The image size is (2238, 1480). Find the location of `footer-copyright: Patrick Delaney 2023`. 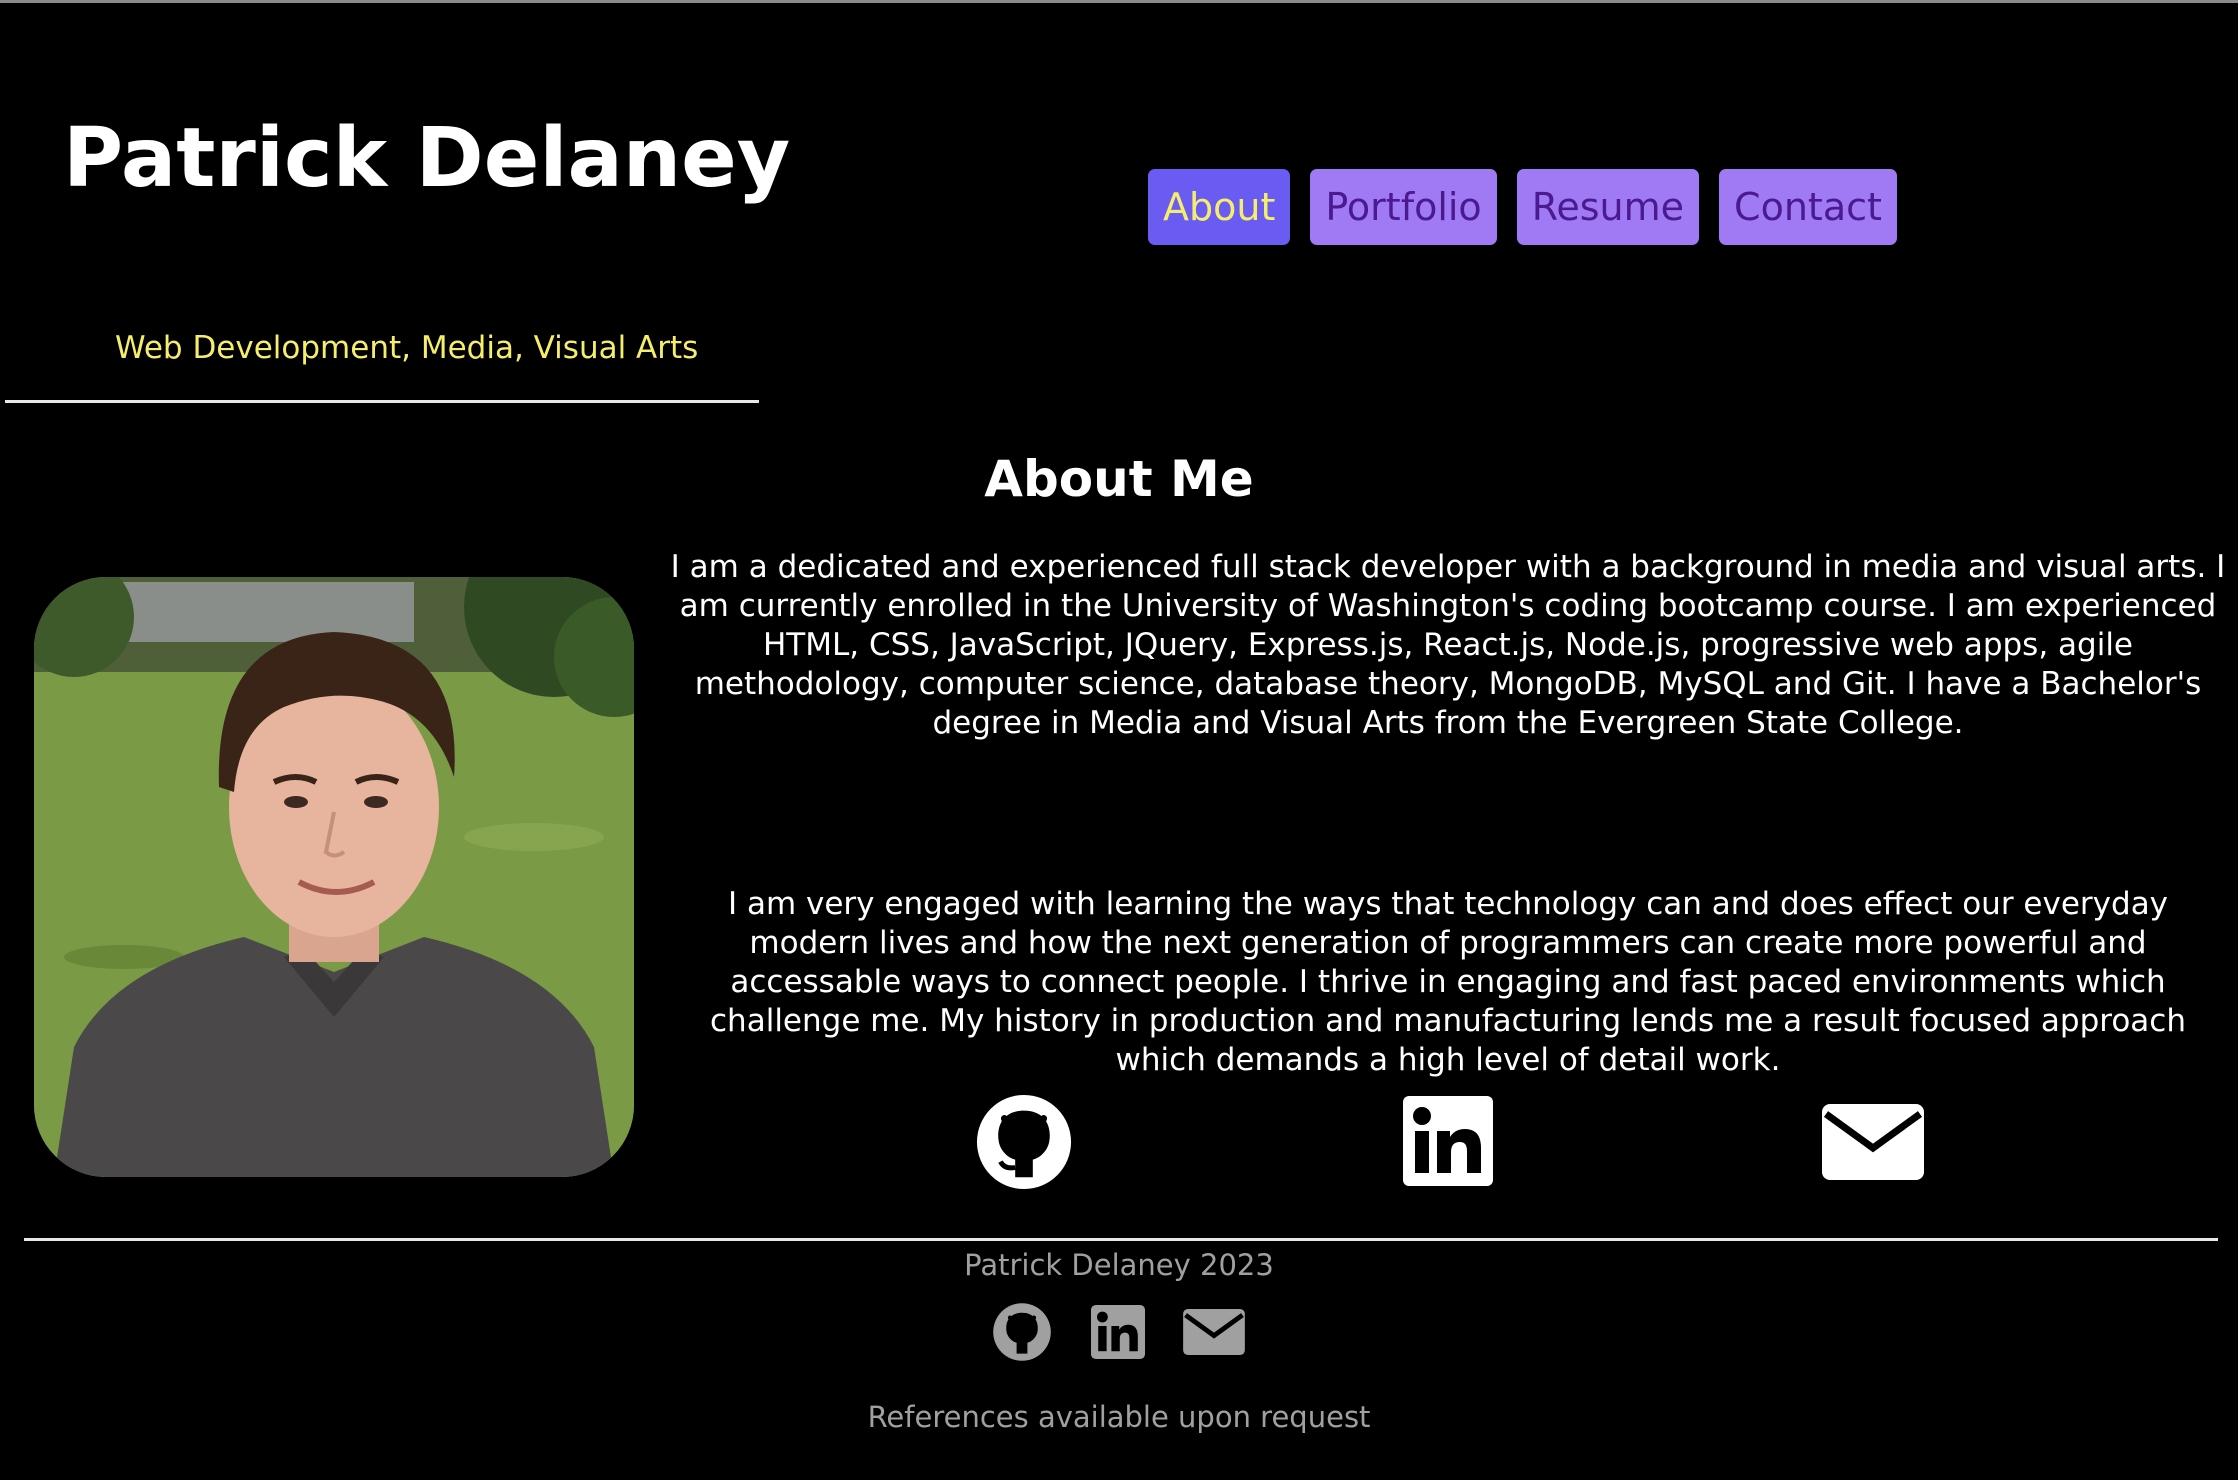

footer-copyright: Patrick Delaney 2023 is located at coordinates (1119, 1265).